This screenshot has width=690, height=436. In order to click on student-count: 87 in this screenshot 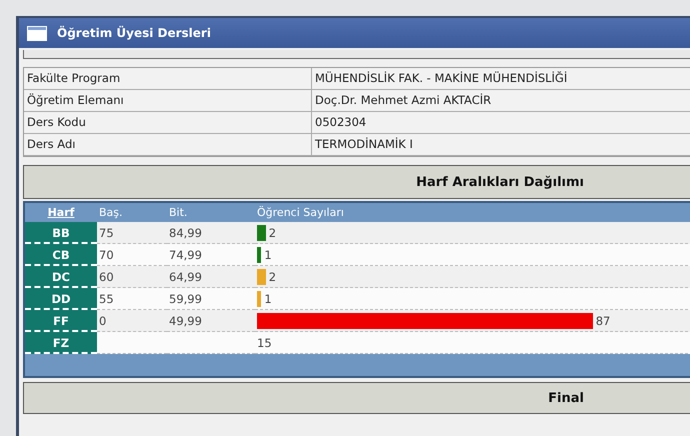, I will do `click(603, 321)`.